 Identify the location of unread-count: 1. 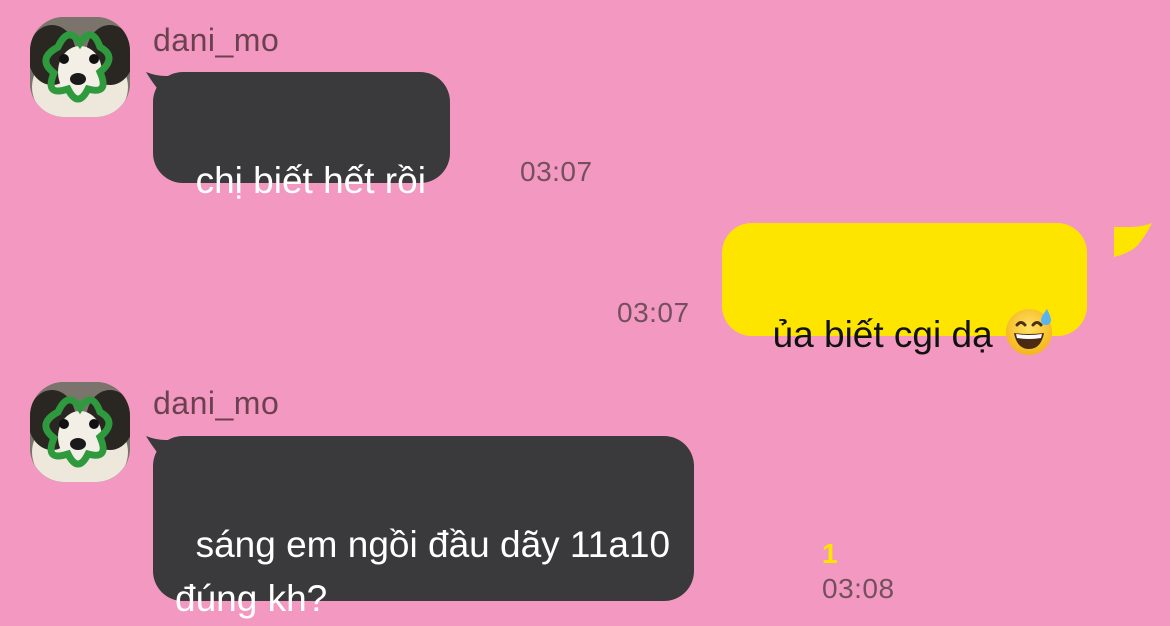
(830, 553).